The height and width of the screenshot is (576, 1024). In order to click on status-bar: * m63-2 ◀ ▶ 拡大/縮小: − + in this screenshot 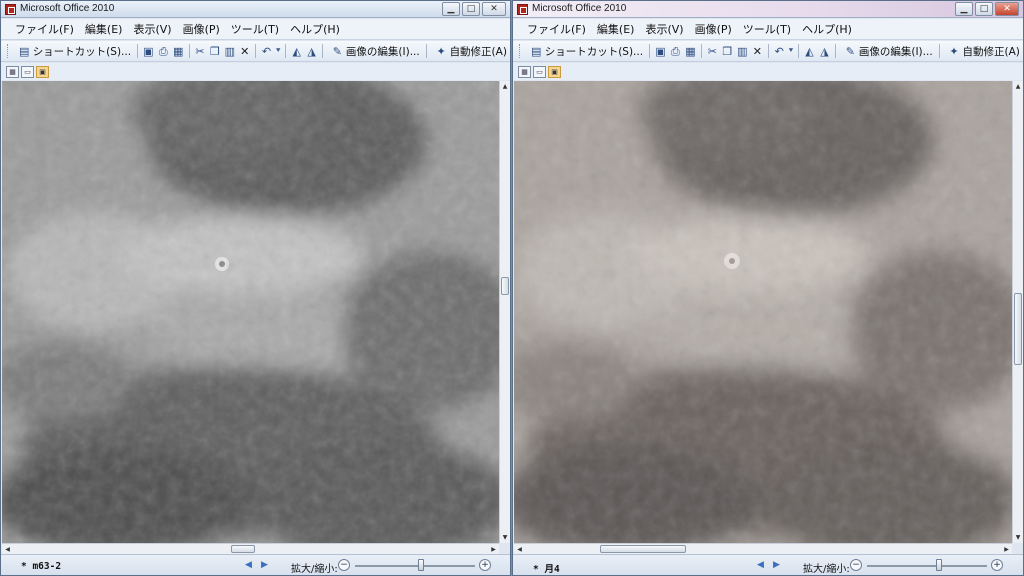, I will do `click(255, 564)`.